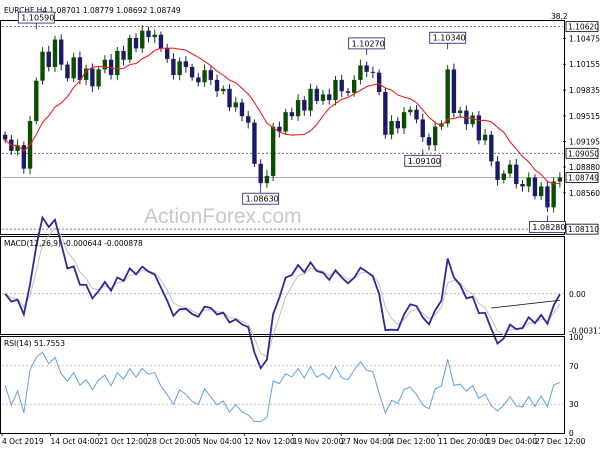  What do you see at coordinates (123, 441) in the screenshot?
I see `x-tick-label: 21 Oct 12:00` at bounding box center [123, 441].